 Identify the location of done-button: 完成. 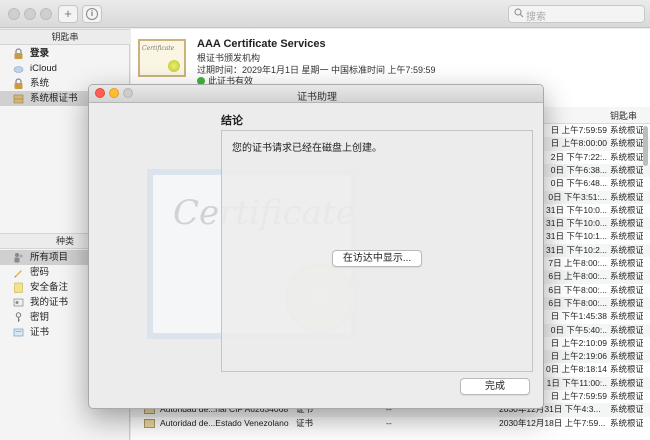
(495, 386).